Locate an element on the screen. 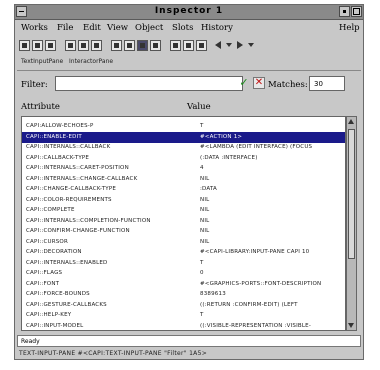 Image resolution: width=380 pixels, height=370 pixels. cut-icon is located at coordinates (70, 45).